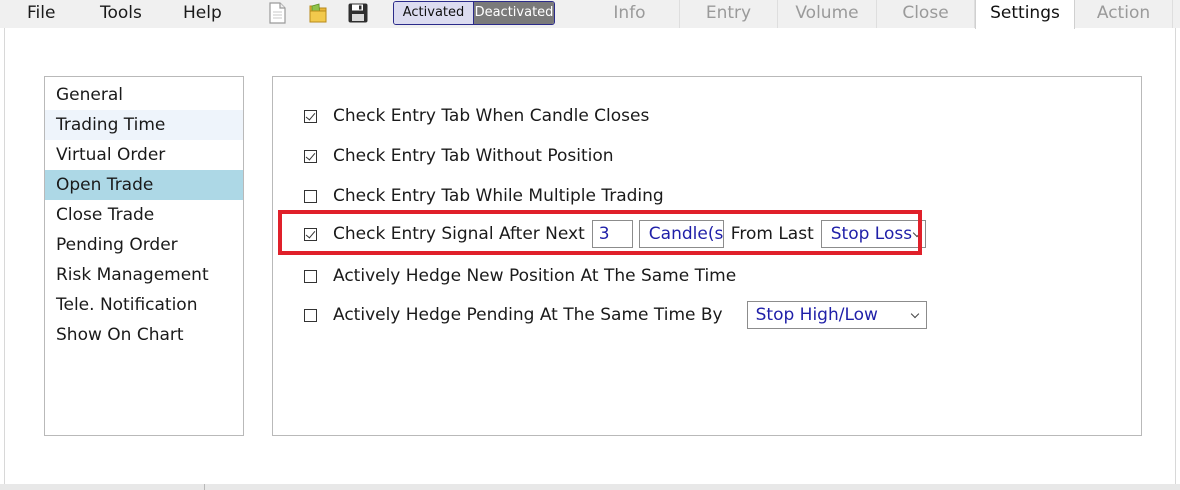  I want to click on sidebar-item-open-trade: Open Trade, so click(144, 185).